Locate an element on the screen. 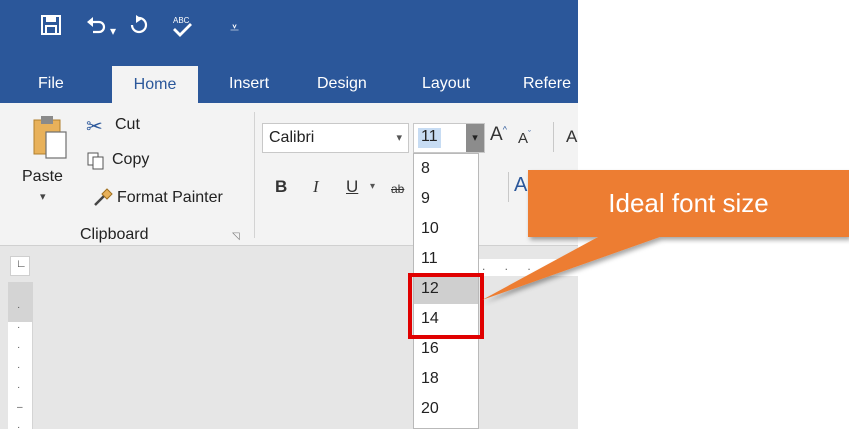  callout-text: Ideal font size is located at coordinates (688, 203).